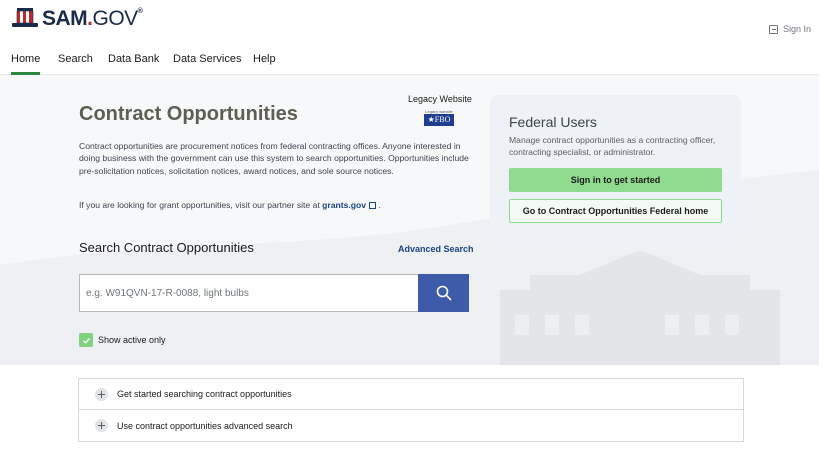 This screenshot has height=454, width=819. Describe the element at coordinates (25, 17) in the screenshot. I see `uncle-sam-hat-icon` at that location.